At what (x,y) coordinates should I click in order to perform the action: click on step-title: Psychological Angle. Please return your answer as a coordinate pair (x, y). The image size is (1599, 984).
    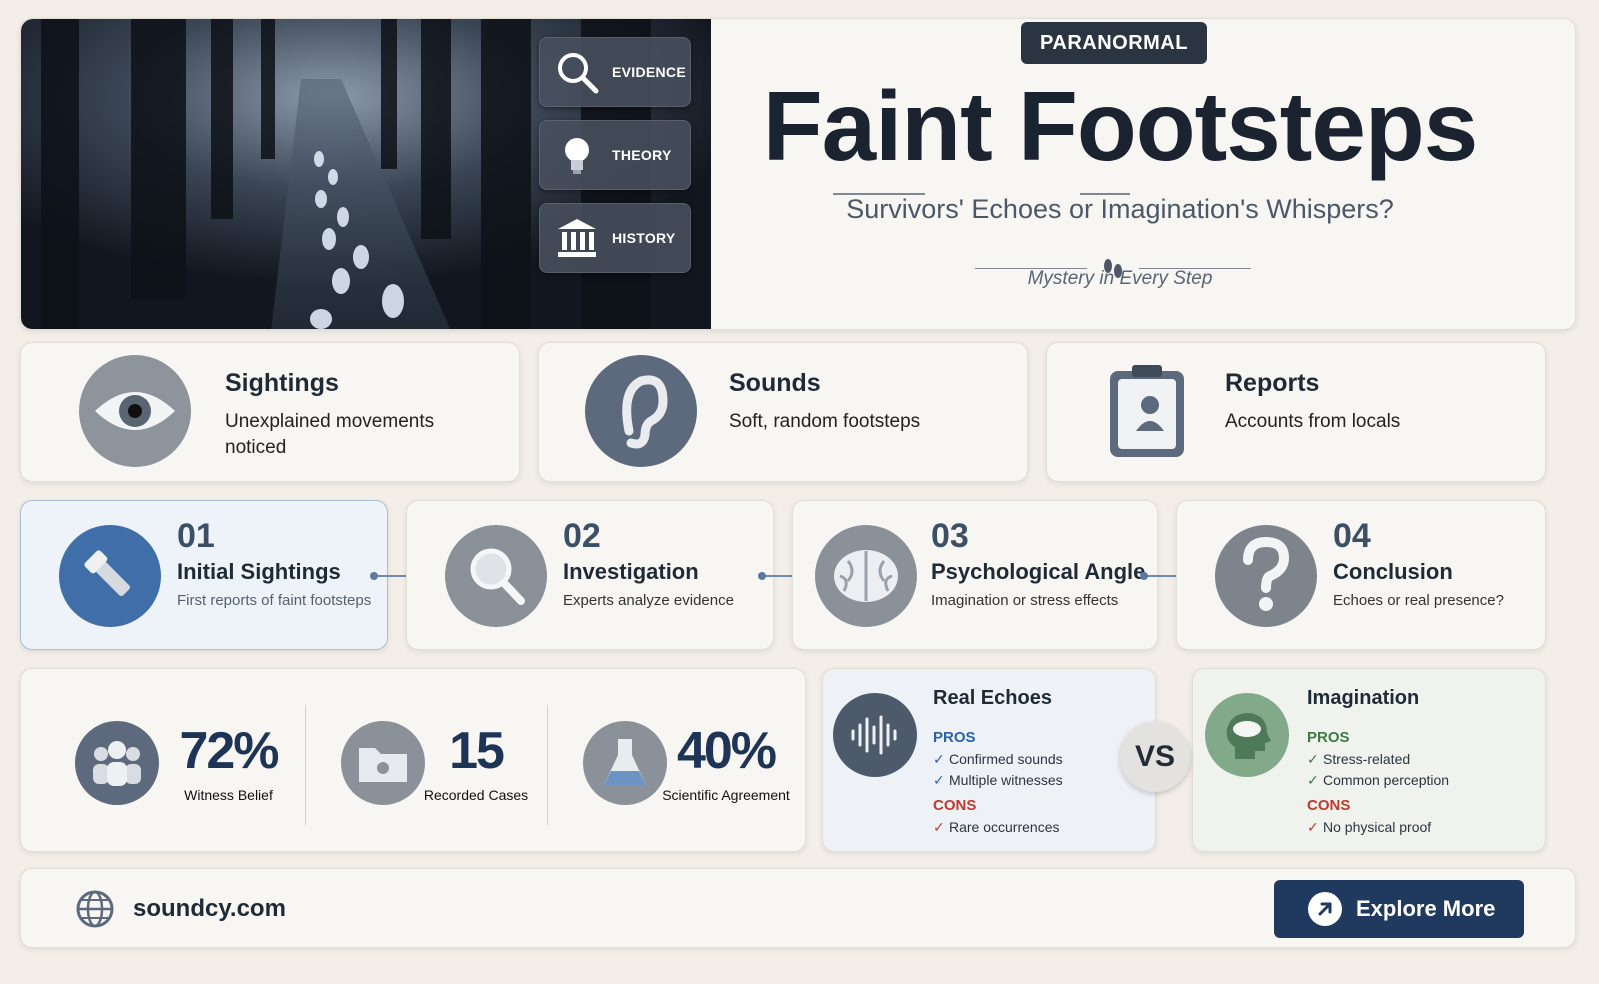
    Looking at the image, I should click on (1038, 571).